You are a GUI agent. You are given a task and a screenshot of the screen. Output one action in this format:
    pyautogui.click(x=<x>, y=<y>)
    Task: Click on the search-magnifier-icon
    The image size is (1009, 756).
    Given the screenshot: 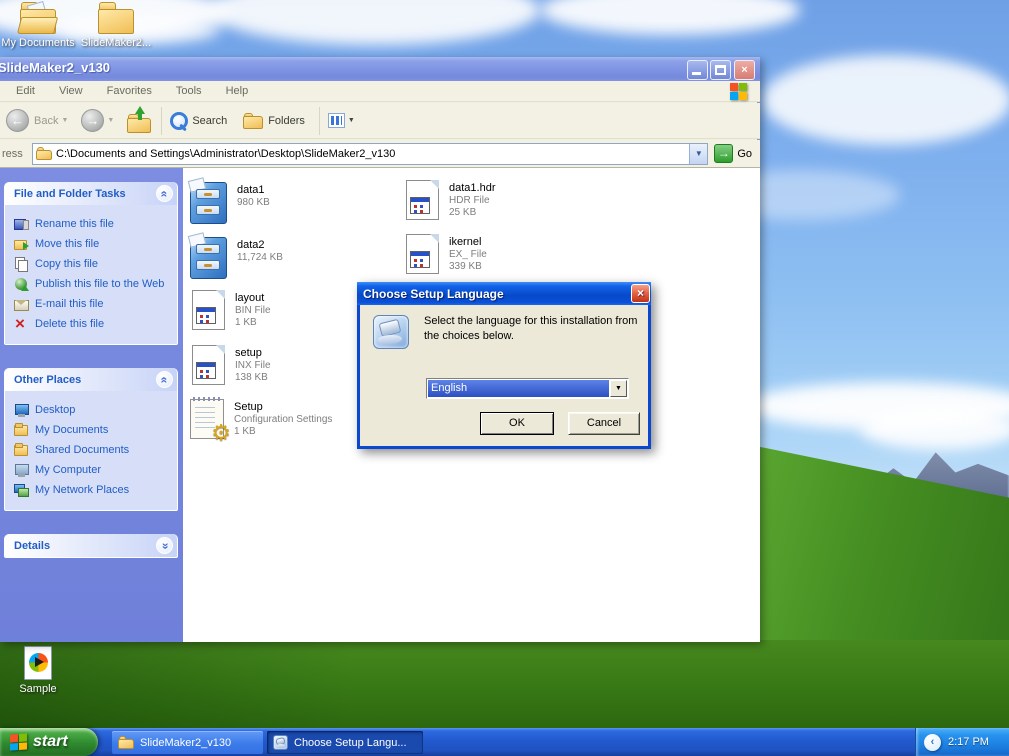 What is the action you would take?
    pyautogui.click(x=179, y=121)
    